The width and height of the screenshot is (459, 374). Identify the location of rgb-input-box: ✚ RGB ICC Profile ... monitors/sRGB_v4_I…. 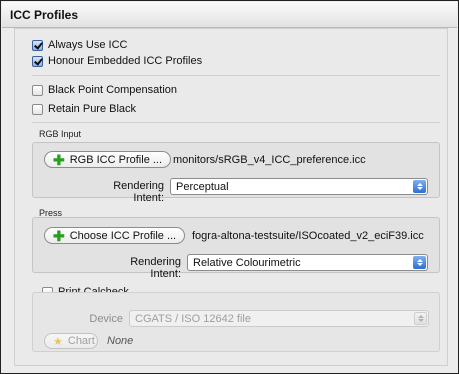
(236, 173).